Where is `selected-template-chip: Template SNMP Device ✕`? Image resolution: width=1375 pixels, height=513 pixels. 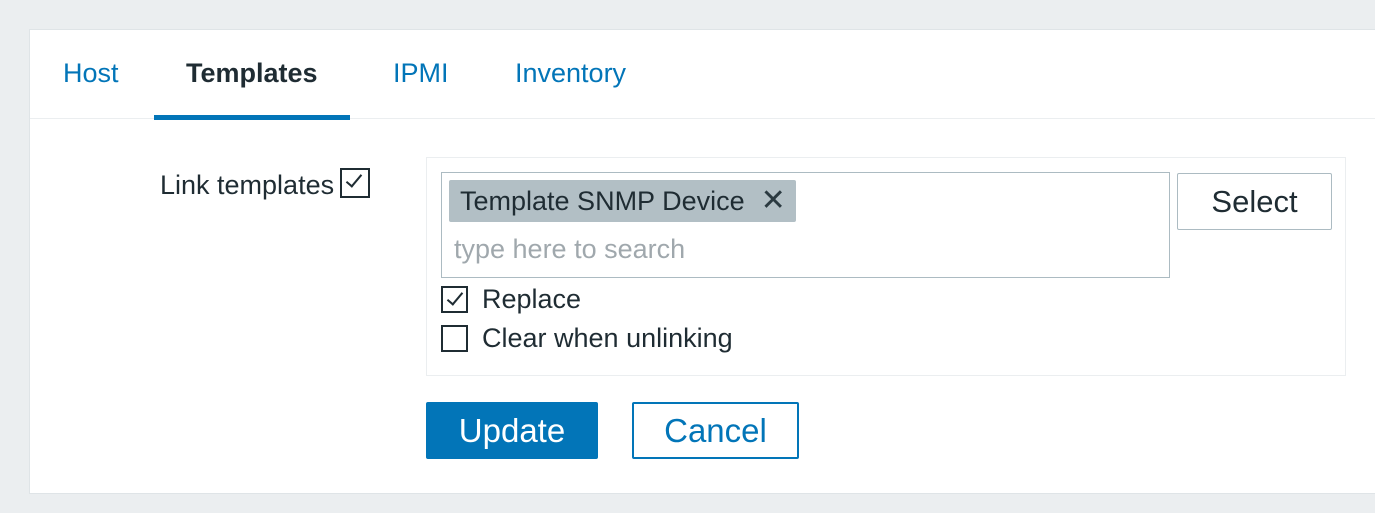 selected-template-chip: Template SNMP Device ✕ is located at coordinates (622, 201).